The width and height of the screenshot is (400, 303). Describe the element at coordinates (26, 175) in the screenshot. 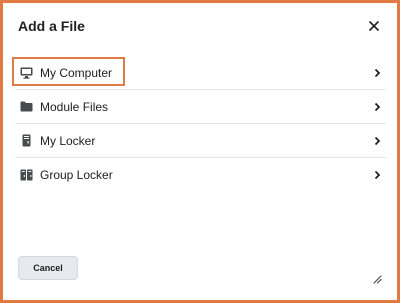

I see `group-locker-icon` at that location.